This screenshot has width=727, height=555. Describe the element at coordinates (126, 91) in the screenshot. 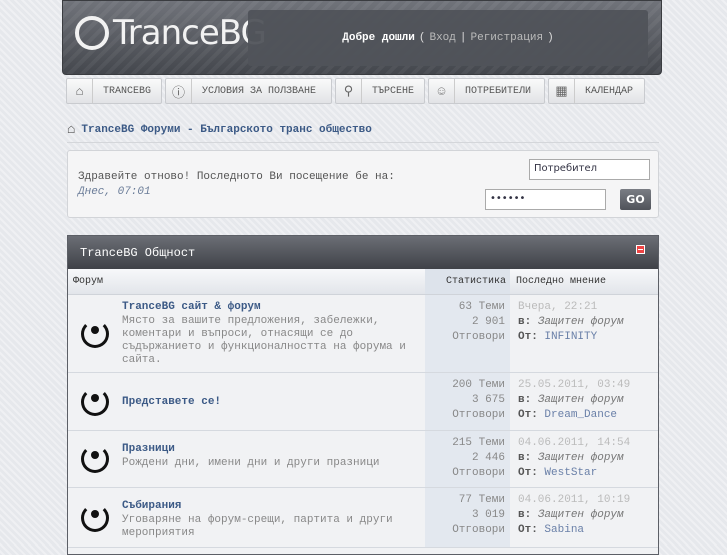

I see `nav-label: TRANCEBG` at that location.